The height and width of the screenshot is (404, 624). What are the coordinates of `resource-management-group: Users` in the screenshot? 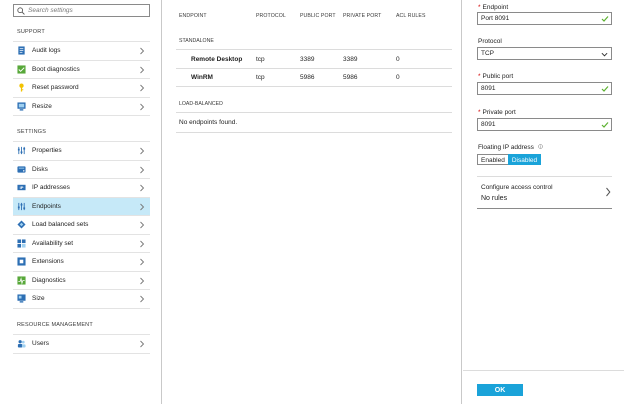 It's located at (81, 344).